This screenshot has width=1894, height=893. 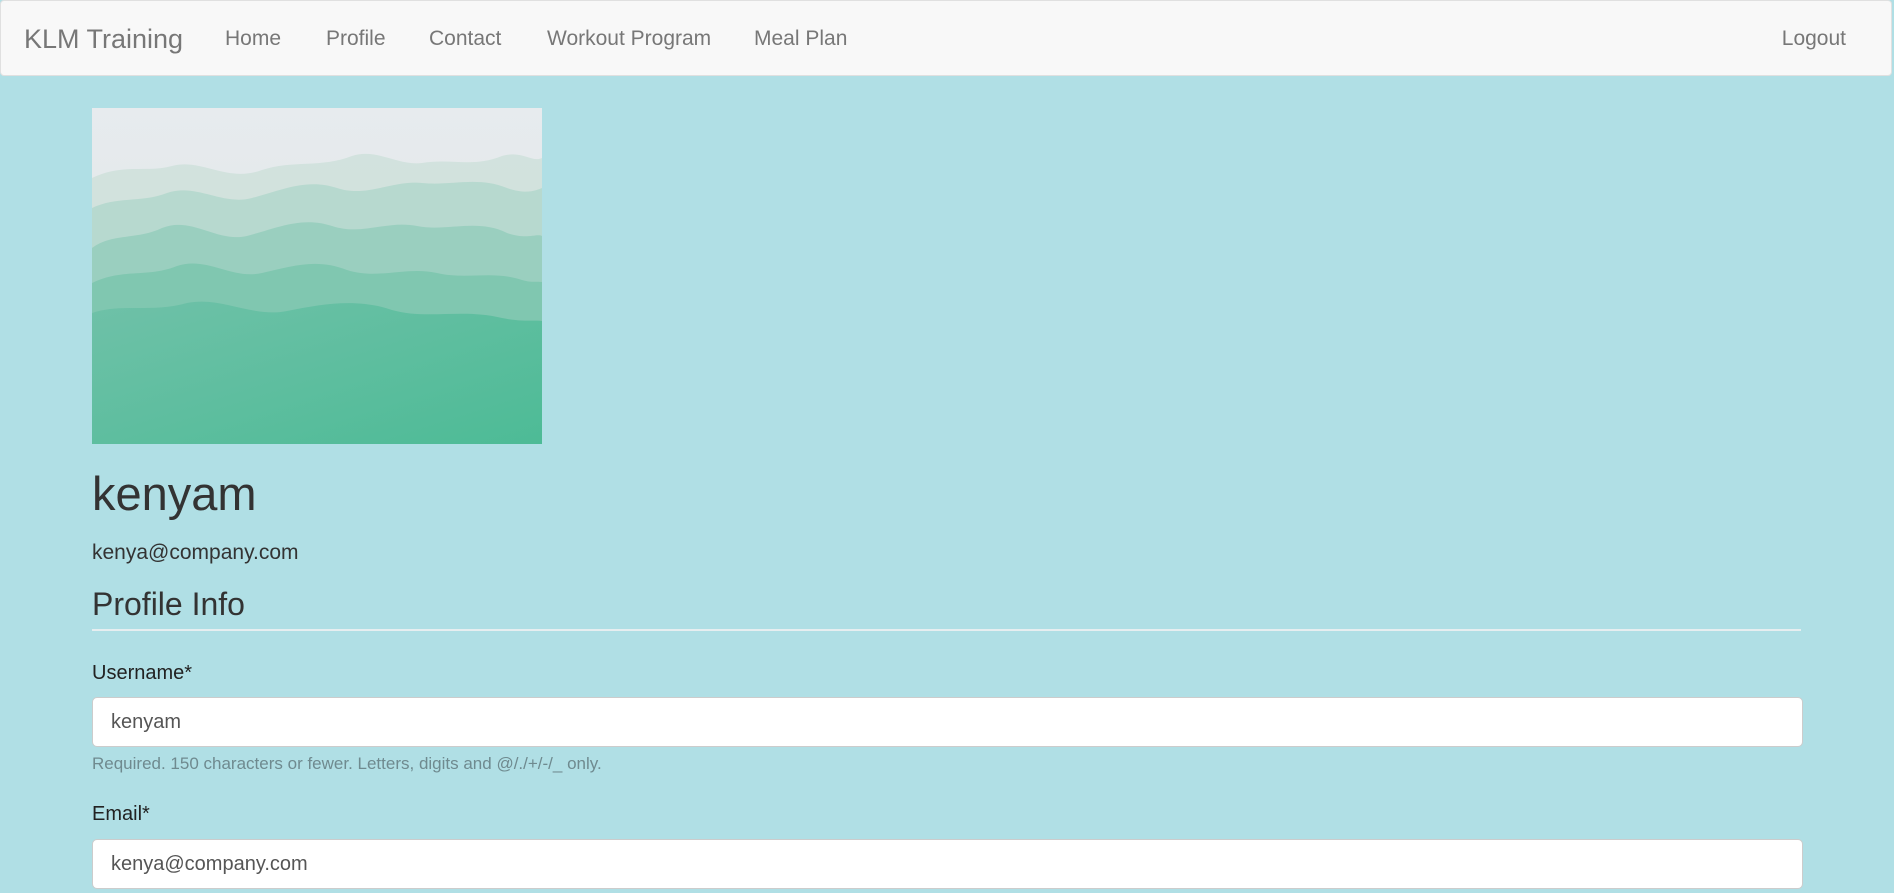 What do you see at coordinates (1814, 39) in the screenshot?
I see `logout-link: Logout` at bounding box center [1814, 39].